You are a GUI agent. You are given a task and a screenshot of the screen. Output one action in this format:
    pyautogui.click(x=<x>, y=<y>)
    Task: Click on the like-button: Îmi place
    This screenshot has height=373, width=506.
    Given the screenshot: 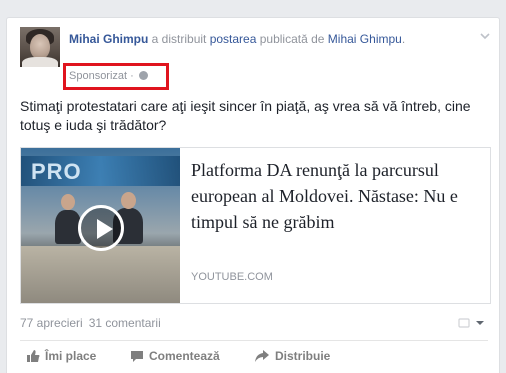 What is the action you would take?
    pyautogui.click(x=61, y=356)
    